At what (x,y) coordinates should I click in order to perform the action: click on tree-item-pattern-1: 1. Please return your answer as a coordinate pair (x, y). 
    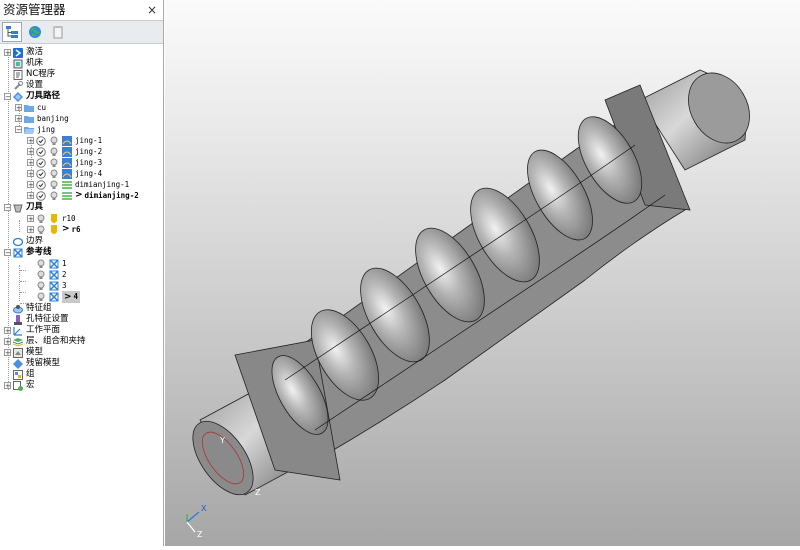
    Looking at the image, I should click on (51, 263).